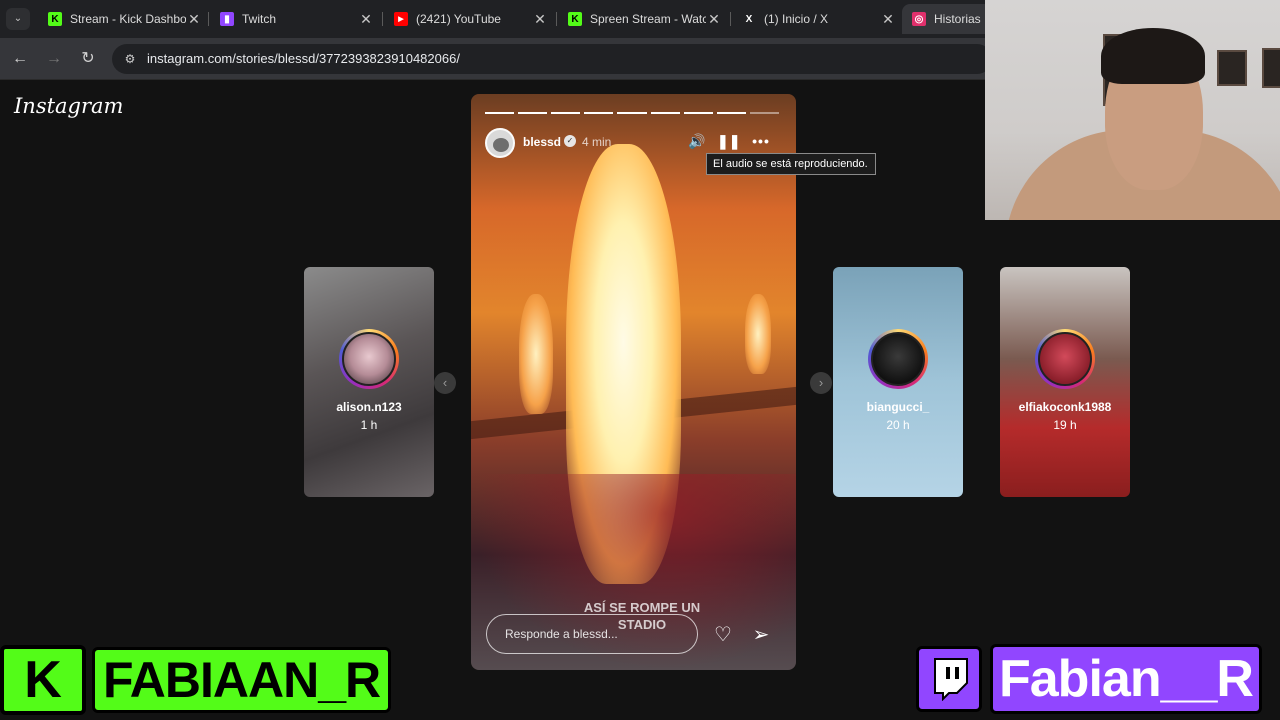 This screenshot has width=1280, height=720. I want to click on kick-branding: K FABIAAN_R, so click(196, 680).